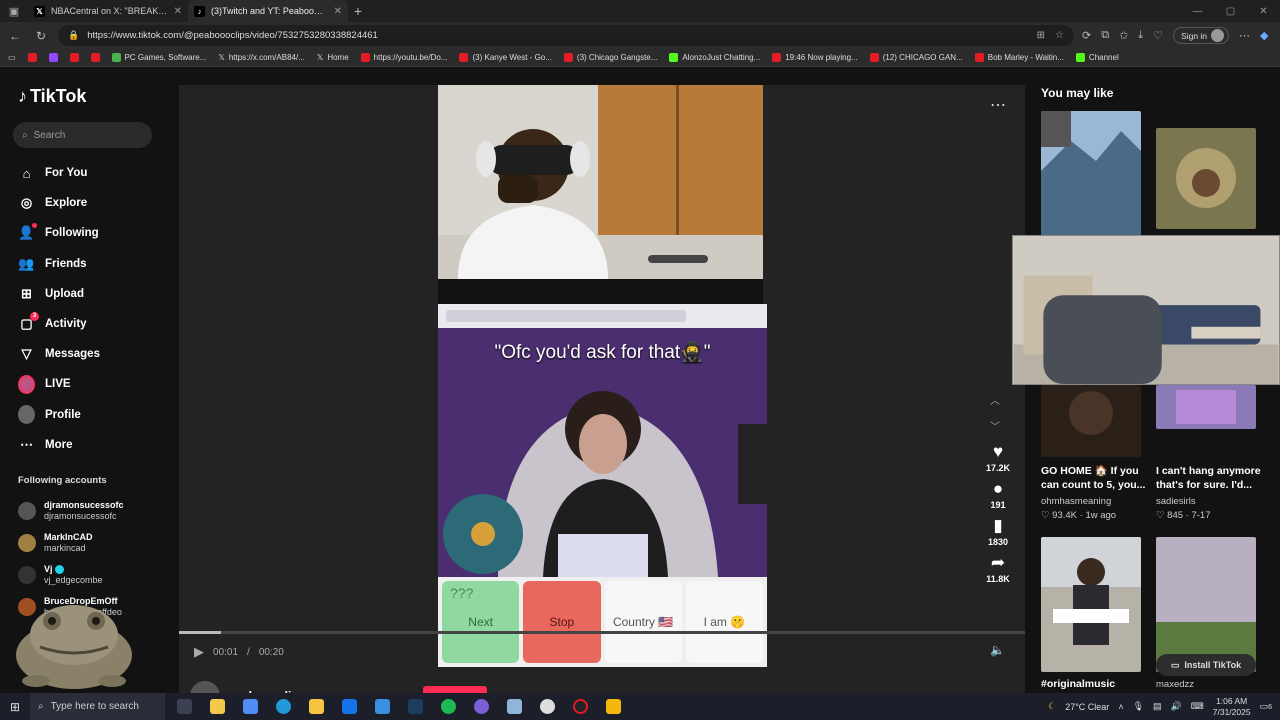 Image resolution: width=1280 pixels, height=720 pixels. What do you see at coordinates (93, 173) in the screenshot?
I see `nav-for-you: ⌂ For You` at bounding box center [93, 173].